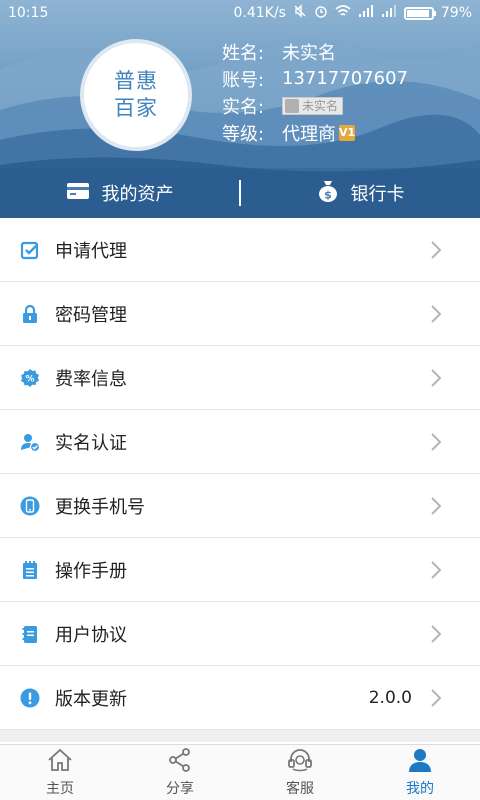 The image size is (480, 800). I want to click on menu-item-user-agreement: 用户协议, so click(240, 634).